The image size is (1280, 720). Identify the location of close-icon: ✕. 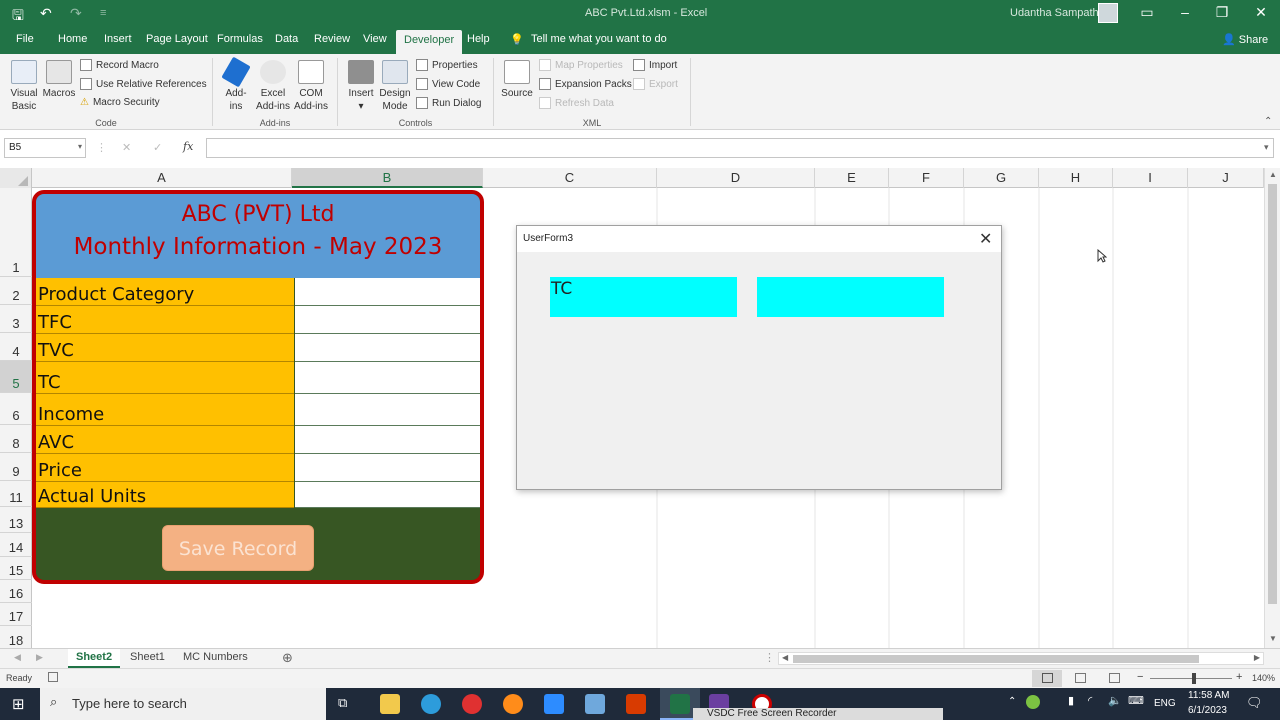
(985, 239).